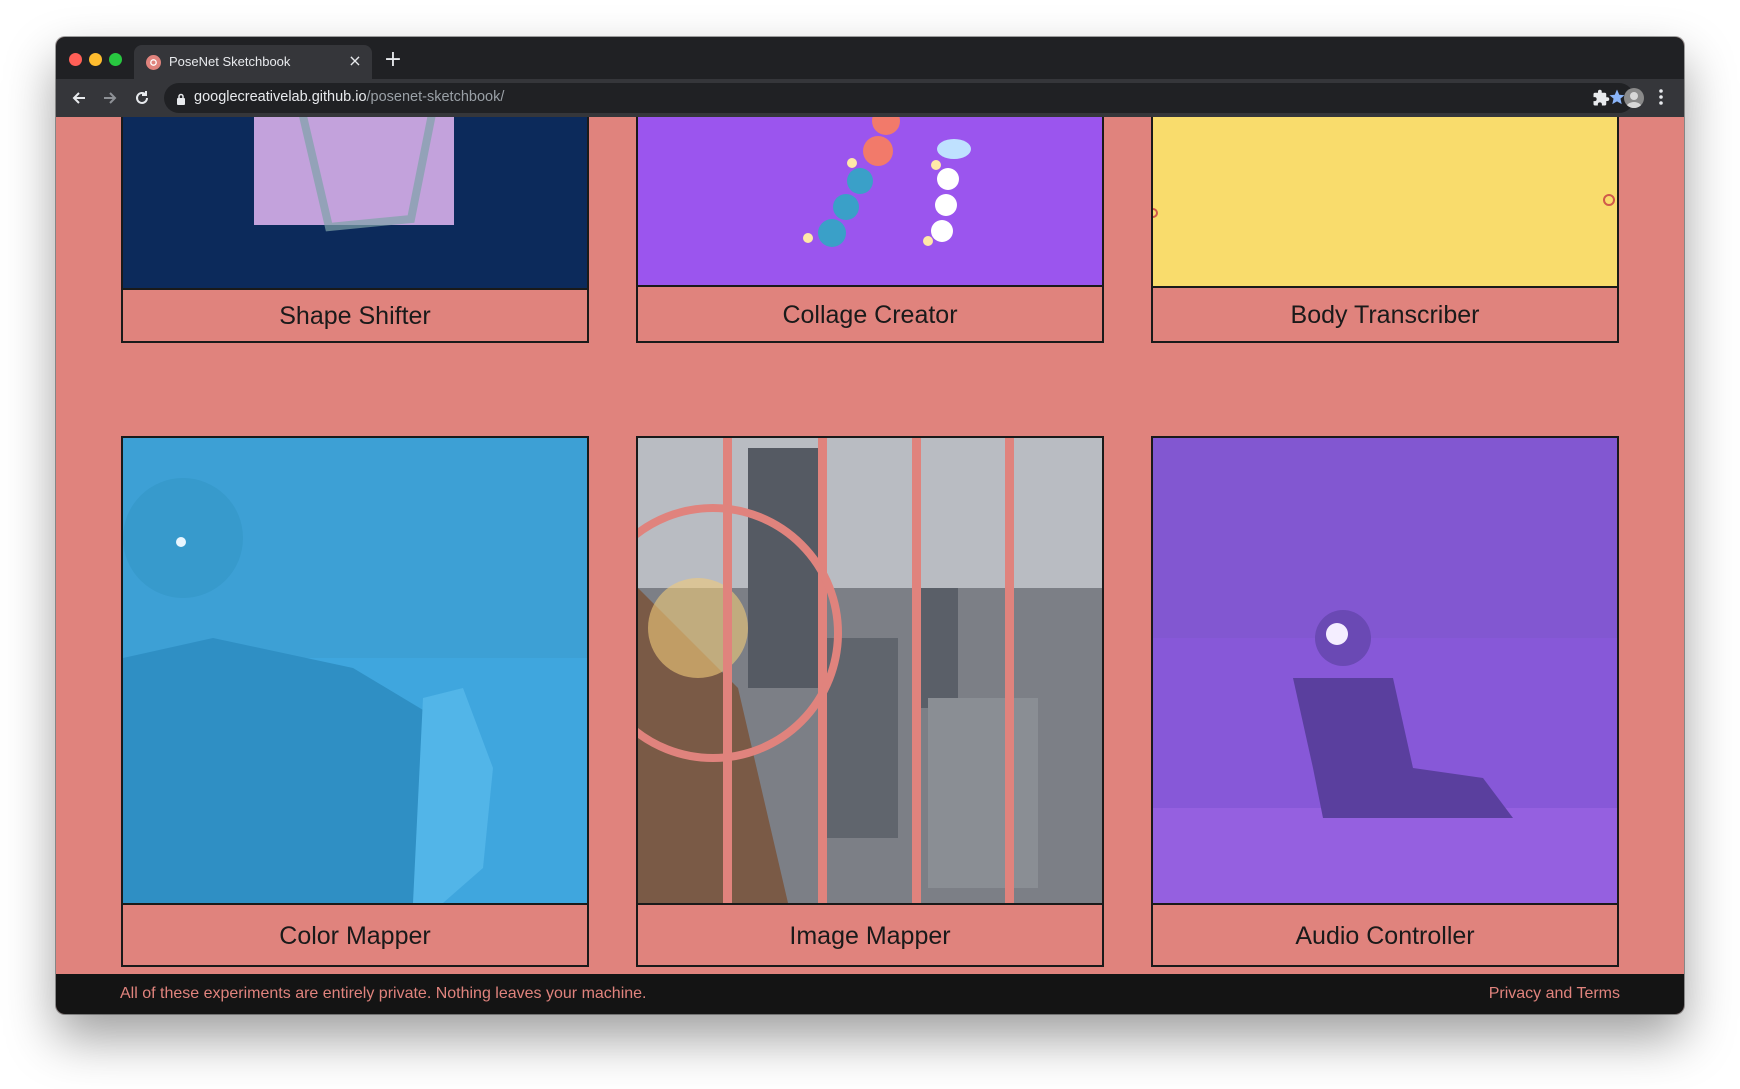  Describe the element at coordinates (1385, 313) in the screenshot. I see `card-title: Body Transcriber` at that location.